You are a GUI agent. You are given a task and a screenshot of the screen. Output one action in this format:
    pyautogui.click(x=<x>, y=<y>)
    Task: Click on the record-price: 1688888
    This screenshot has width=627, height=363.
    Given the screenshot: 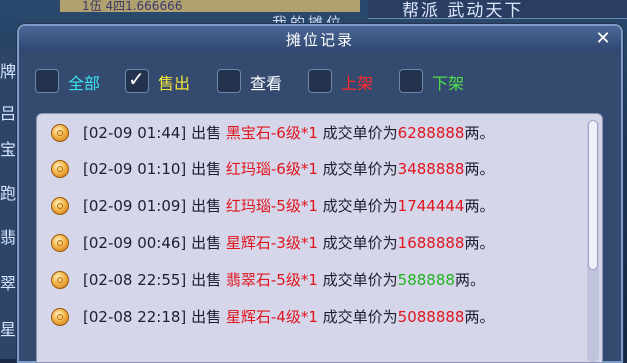 What is the action you would take?
    pyautogui.click(x=431, y=243)
    